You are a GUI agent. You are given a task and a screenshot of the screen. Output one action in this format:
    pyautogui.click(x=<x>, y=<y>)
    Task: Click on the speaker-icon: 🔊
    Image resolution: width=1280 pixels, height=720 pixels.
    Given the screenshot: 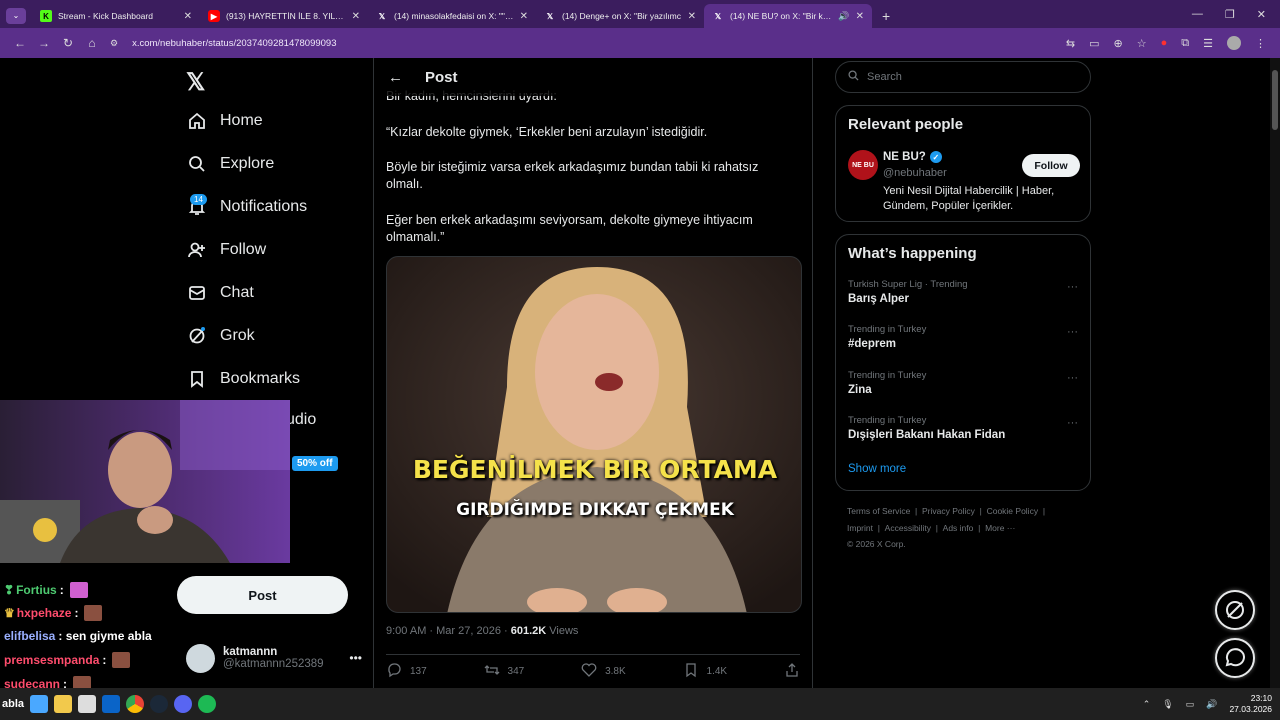 What is the action you would take?
    pyautogui.click(x=843, y=16)
    